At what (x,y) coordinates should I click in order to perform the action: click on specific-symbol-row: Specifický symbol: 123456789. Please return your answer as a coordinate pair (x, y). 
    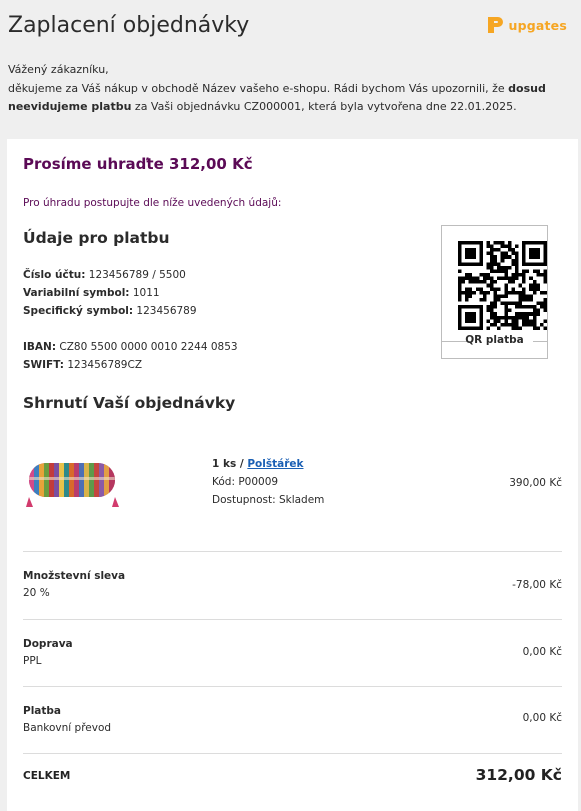
    Looking at the image, I should click on (110, 311).